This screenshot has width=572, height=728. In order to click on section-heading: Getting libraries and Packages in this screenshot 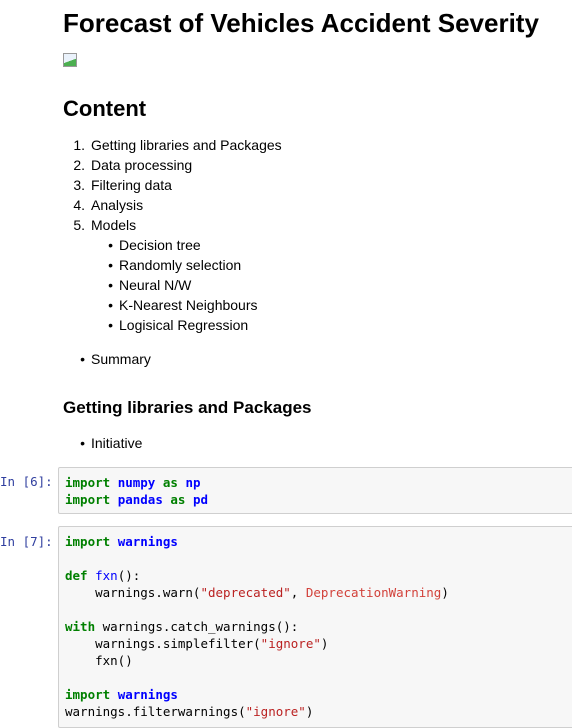, I will do `click(187, 407)`.